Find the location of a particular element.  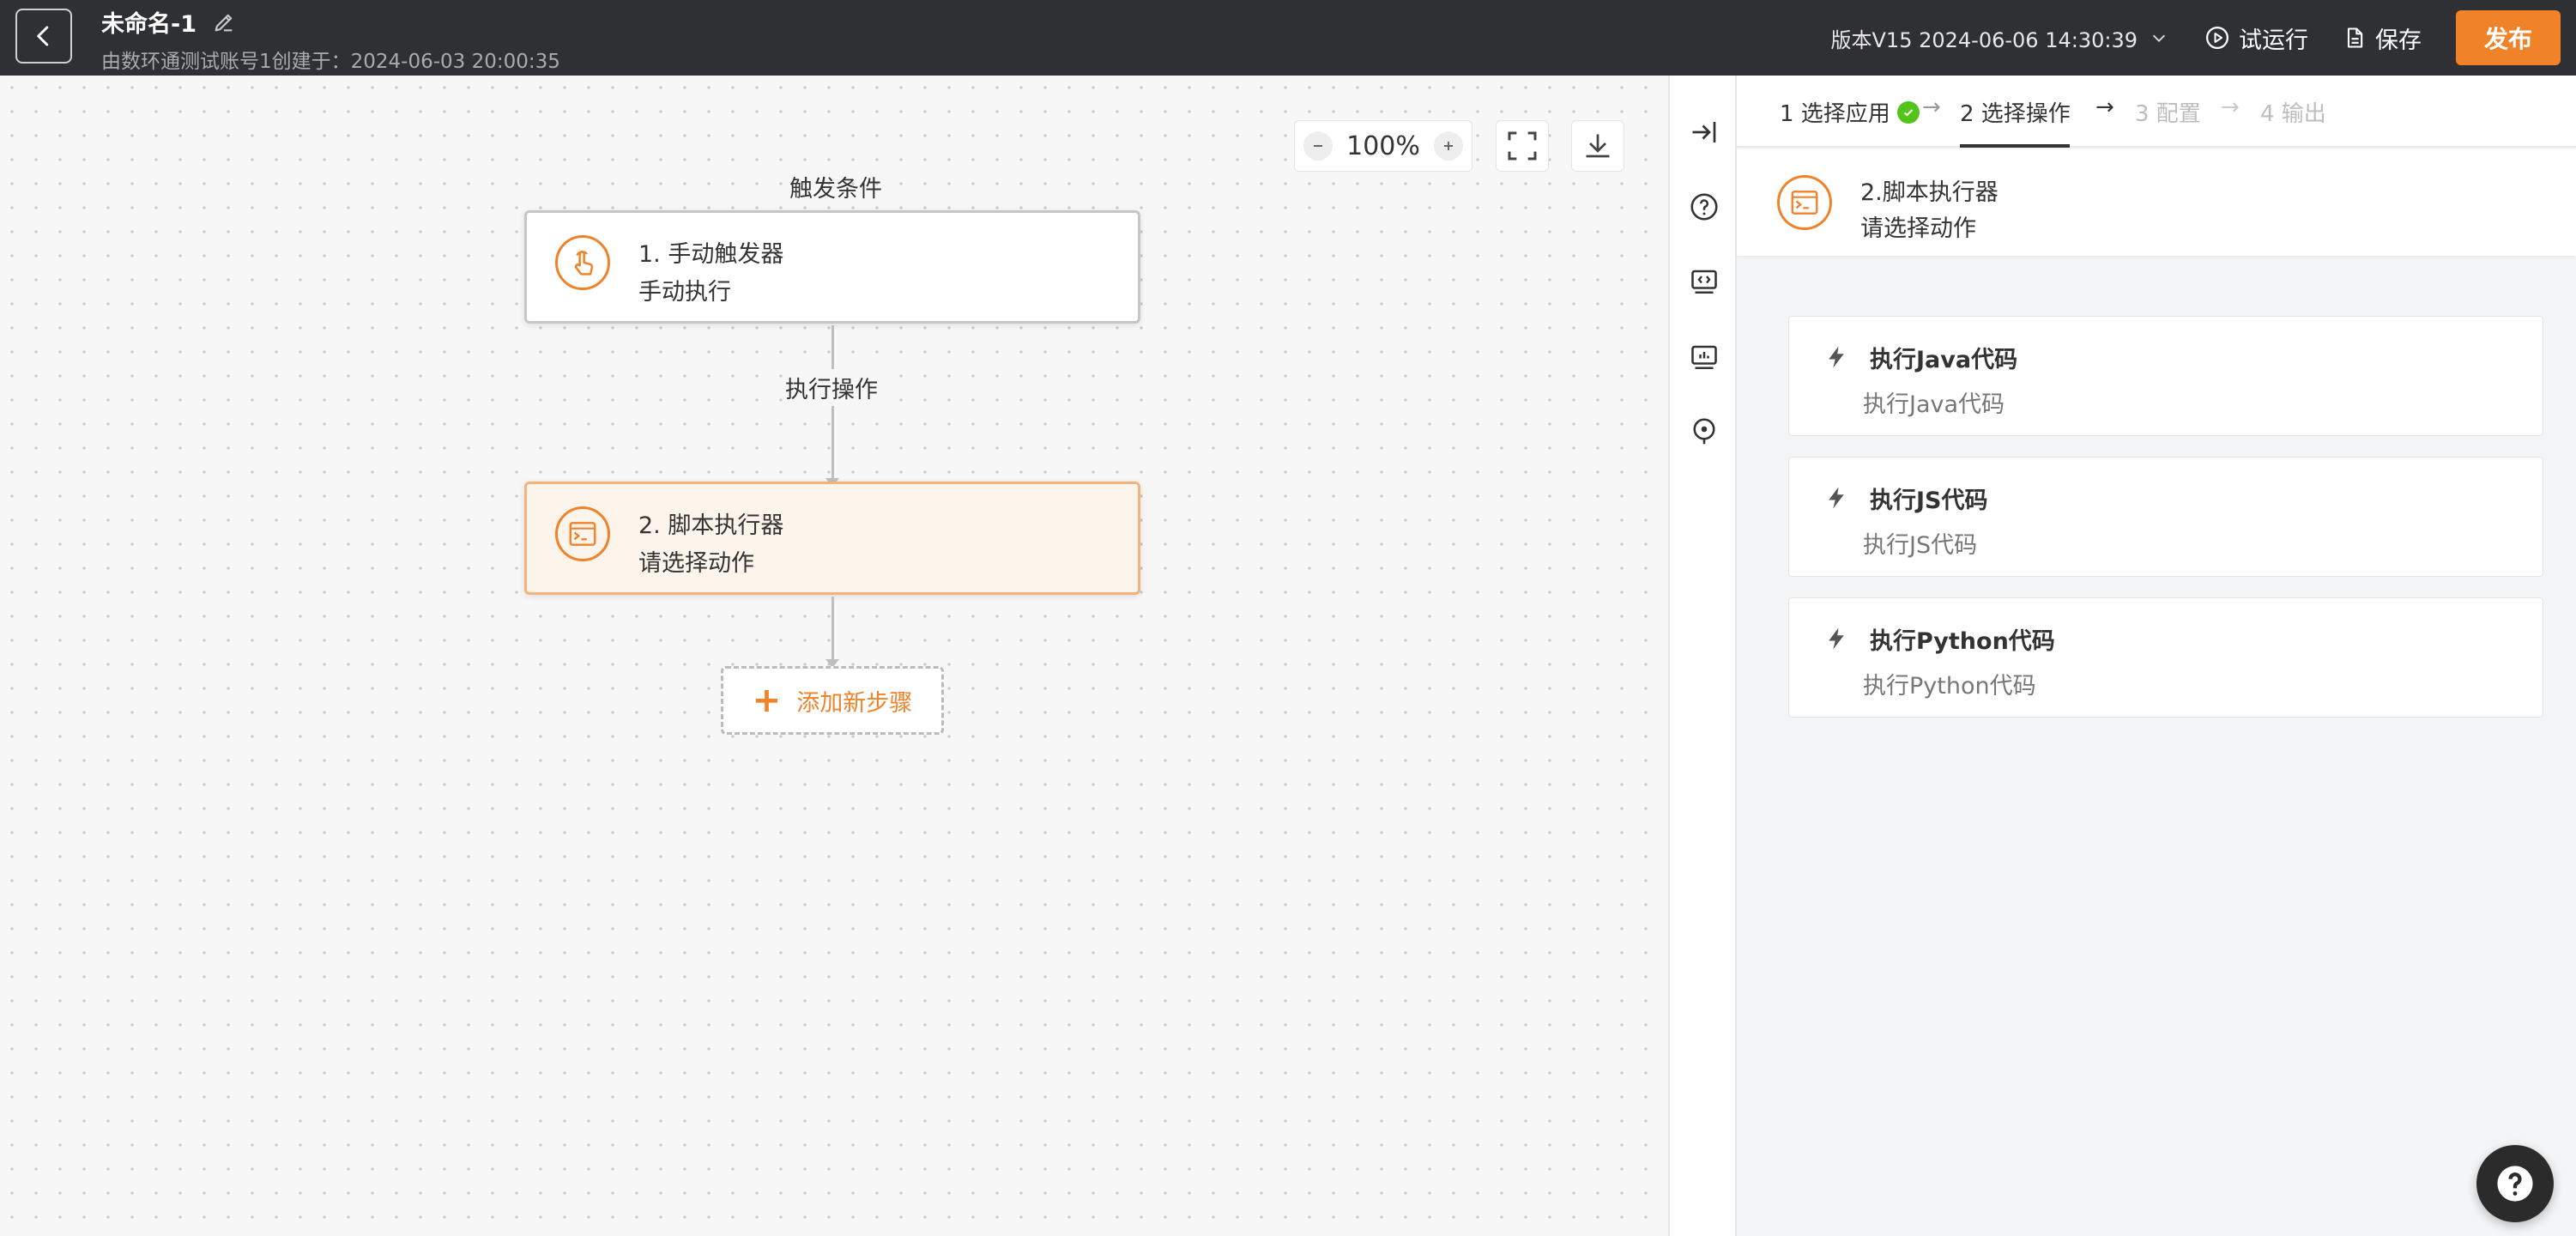

document-icon is located at coordinates (2355, 37).